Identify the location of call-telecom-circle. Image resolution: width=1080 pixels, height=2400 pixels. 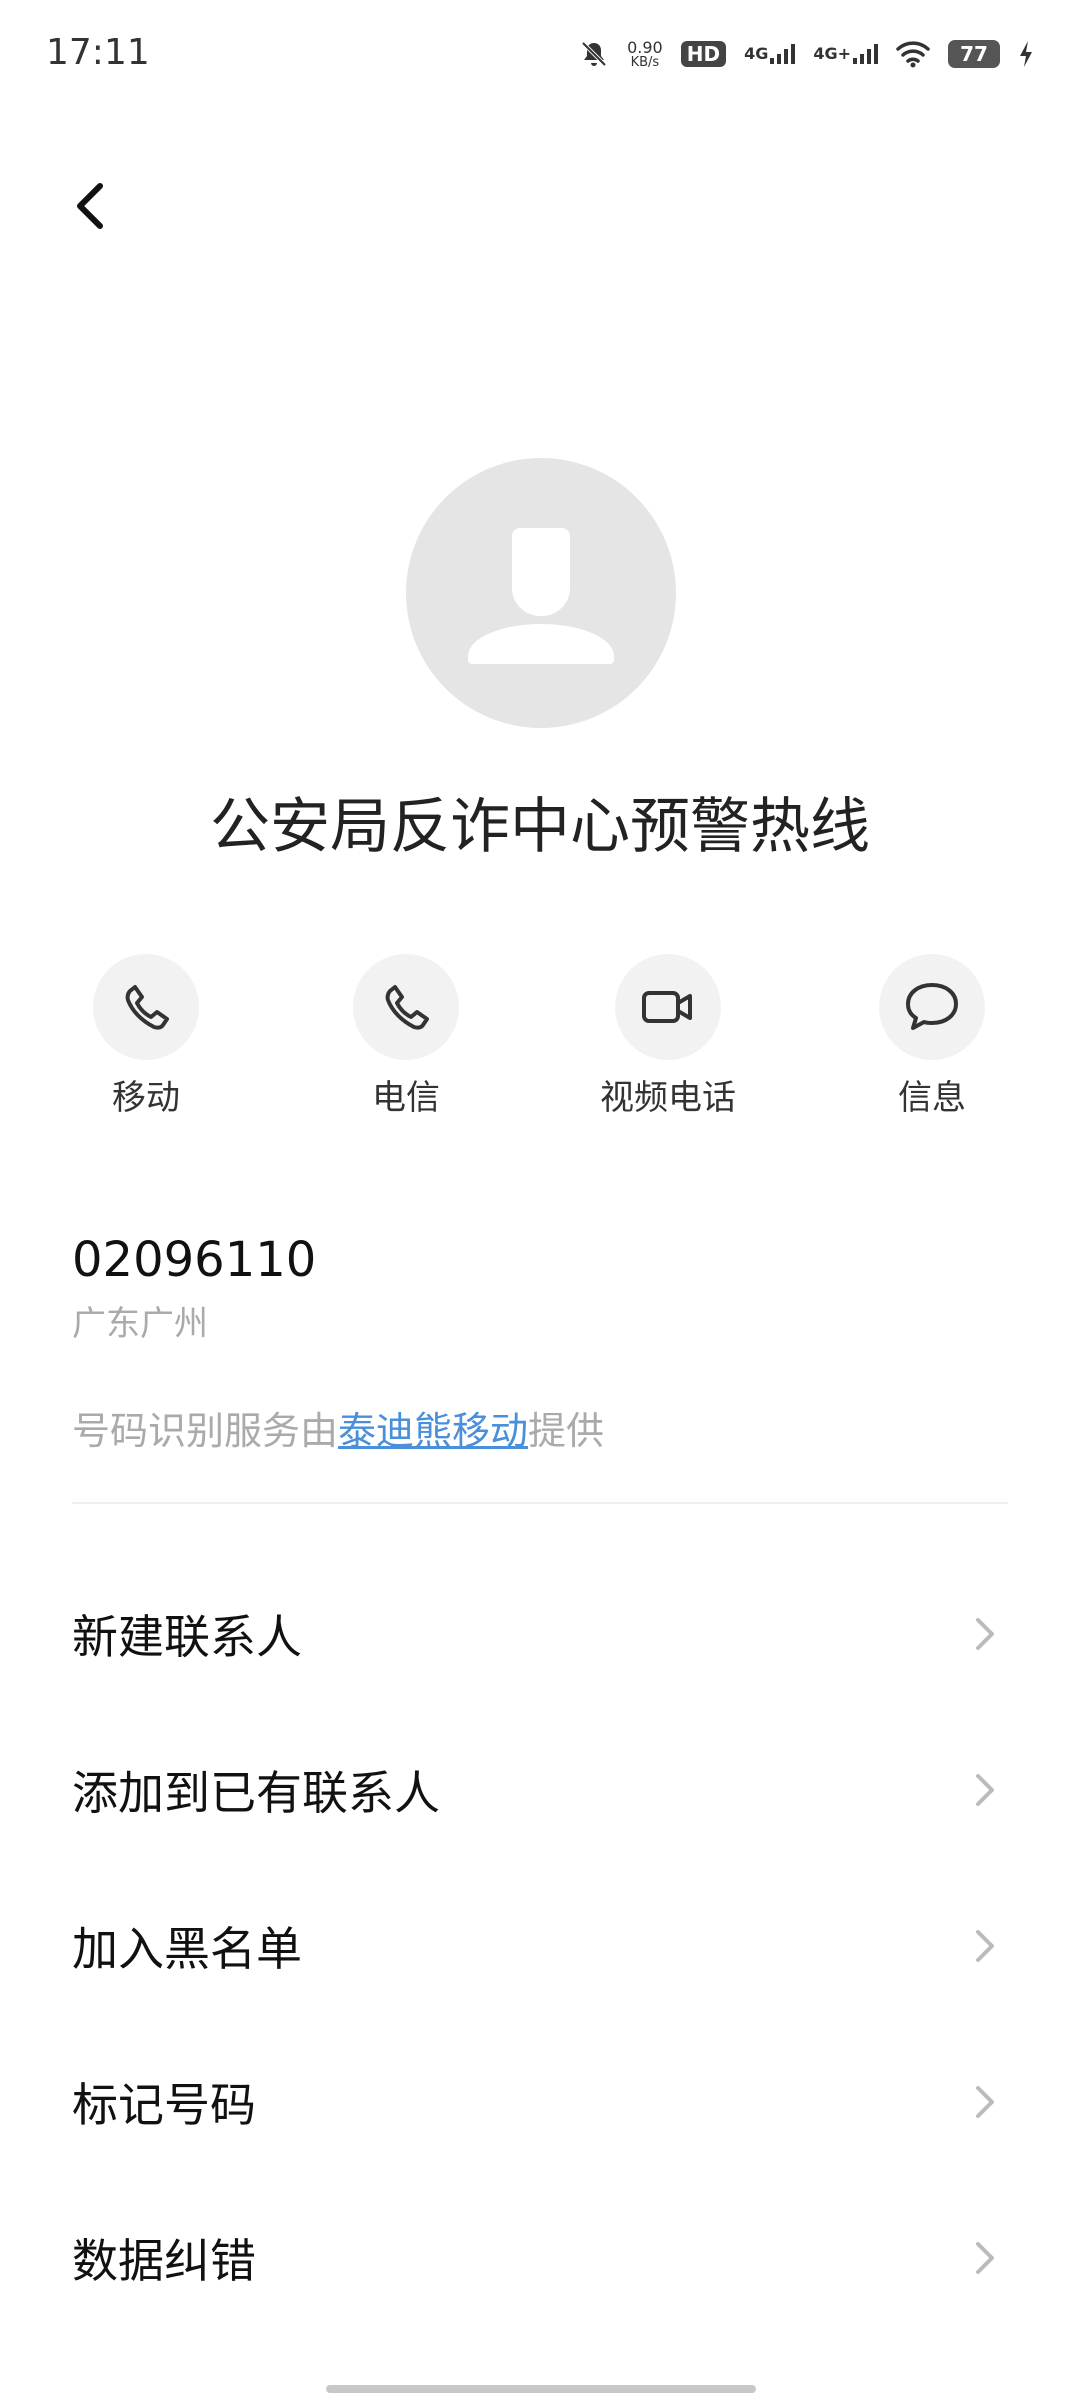
(406, 1007).